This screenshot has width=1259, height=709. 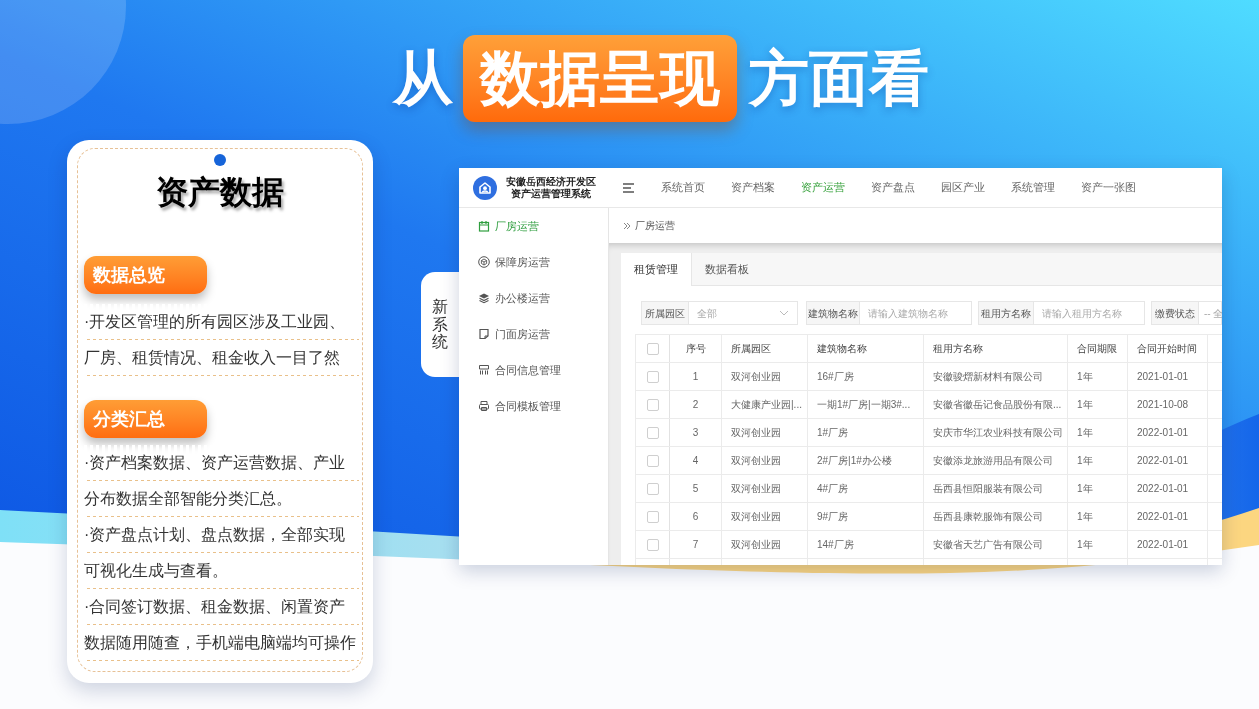 I want to click on layers-icon, so click(x=484, y=298).